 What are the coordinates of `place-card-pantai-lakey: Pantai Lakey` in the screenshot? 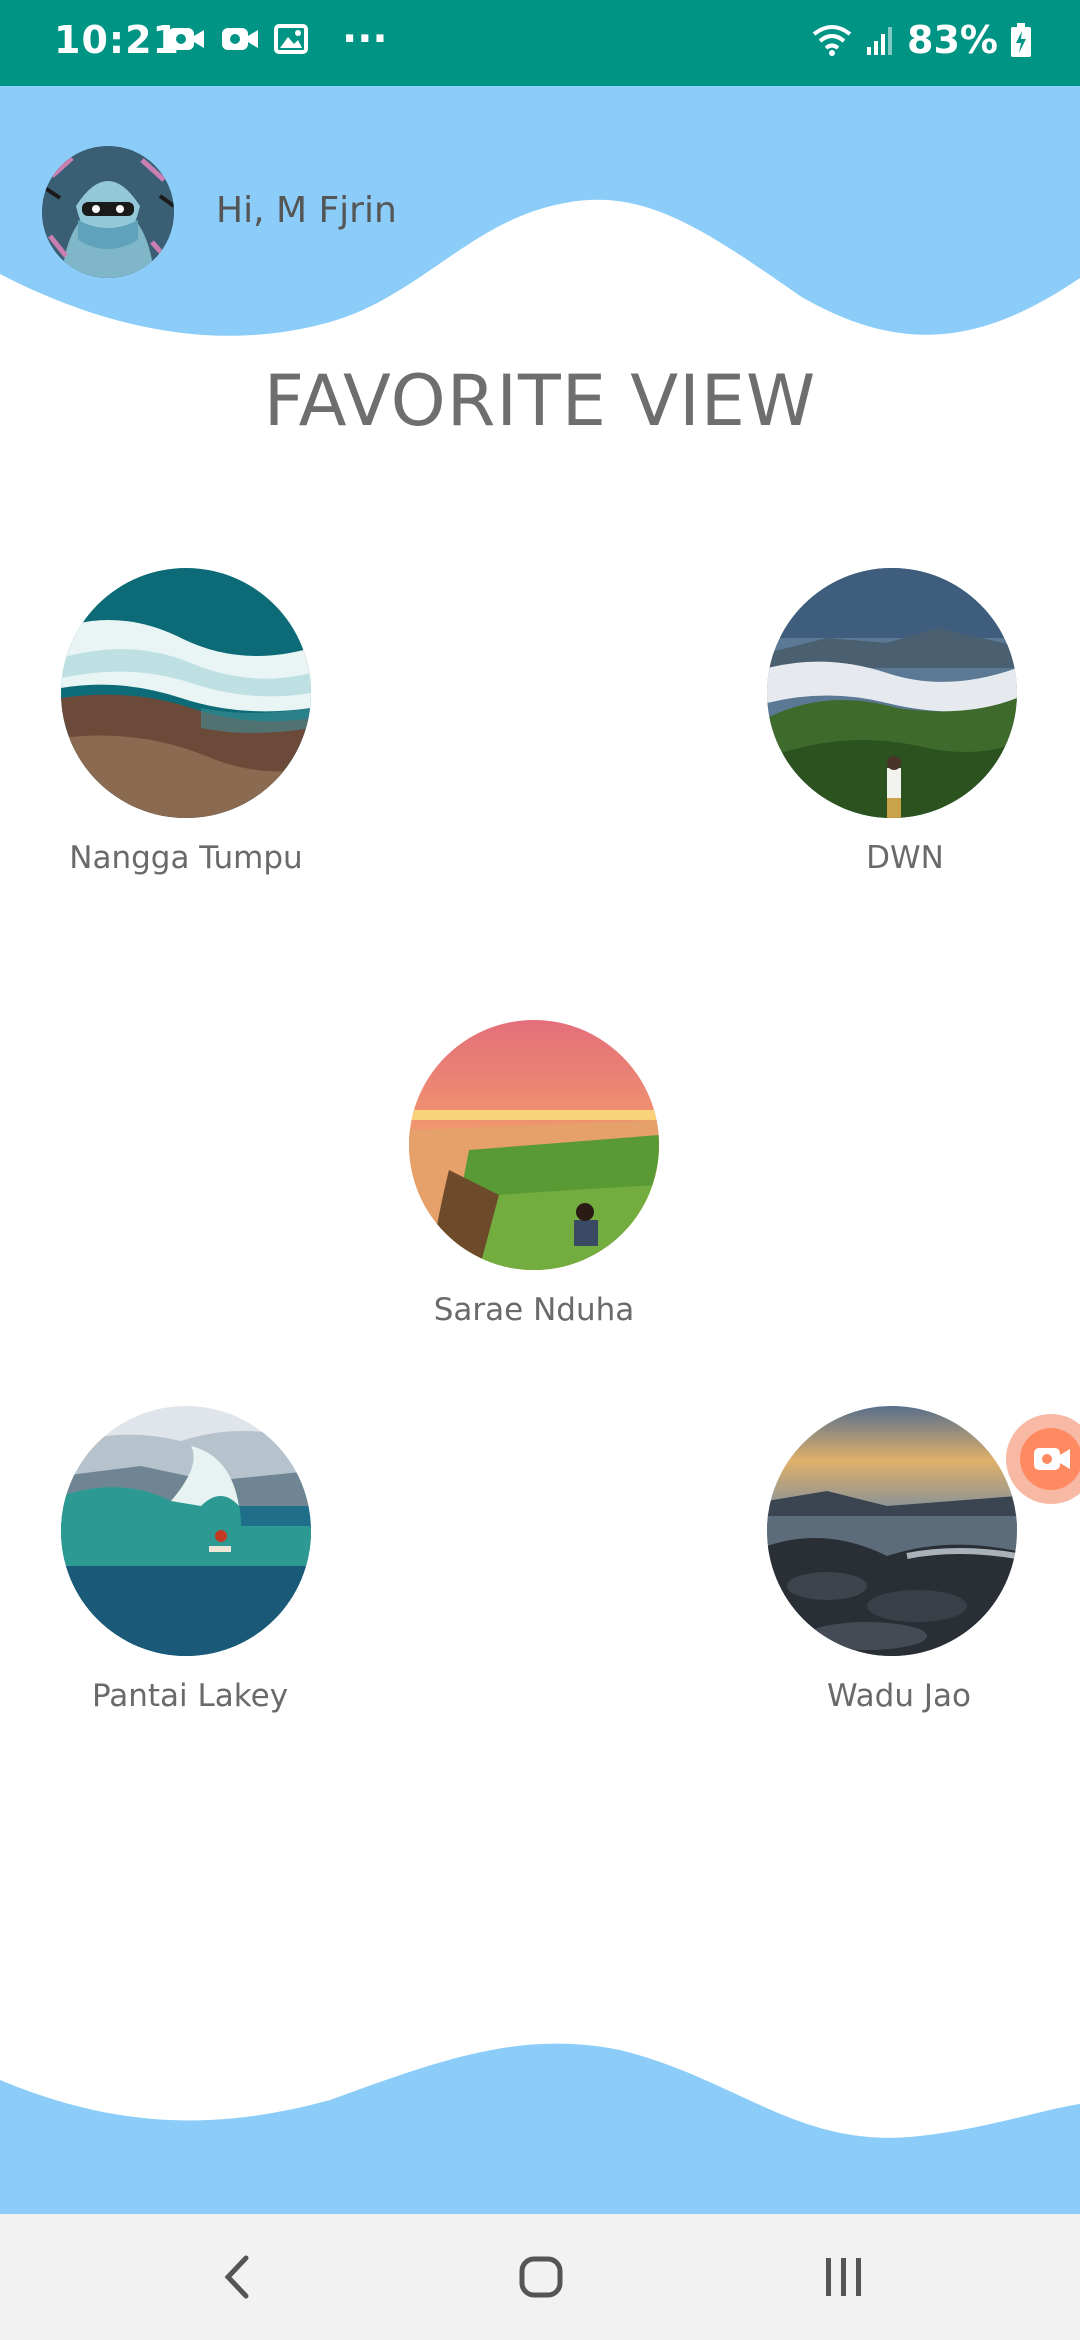 It's located at (186, 1560).